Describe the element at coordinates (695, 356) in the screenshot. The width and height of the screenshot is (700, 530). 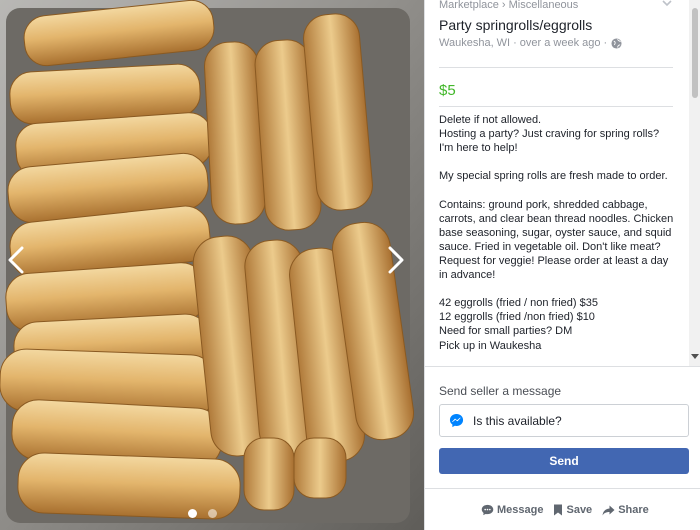
I see `scroll-down-arrow-icon` at that location.